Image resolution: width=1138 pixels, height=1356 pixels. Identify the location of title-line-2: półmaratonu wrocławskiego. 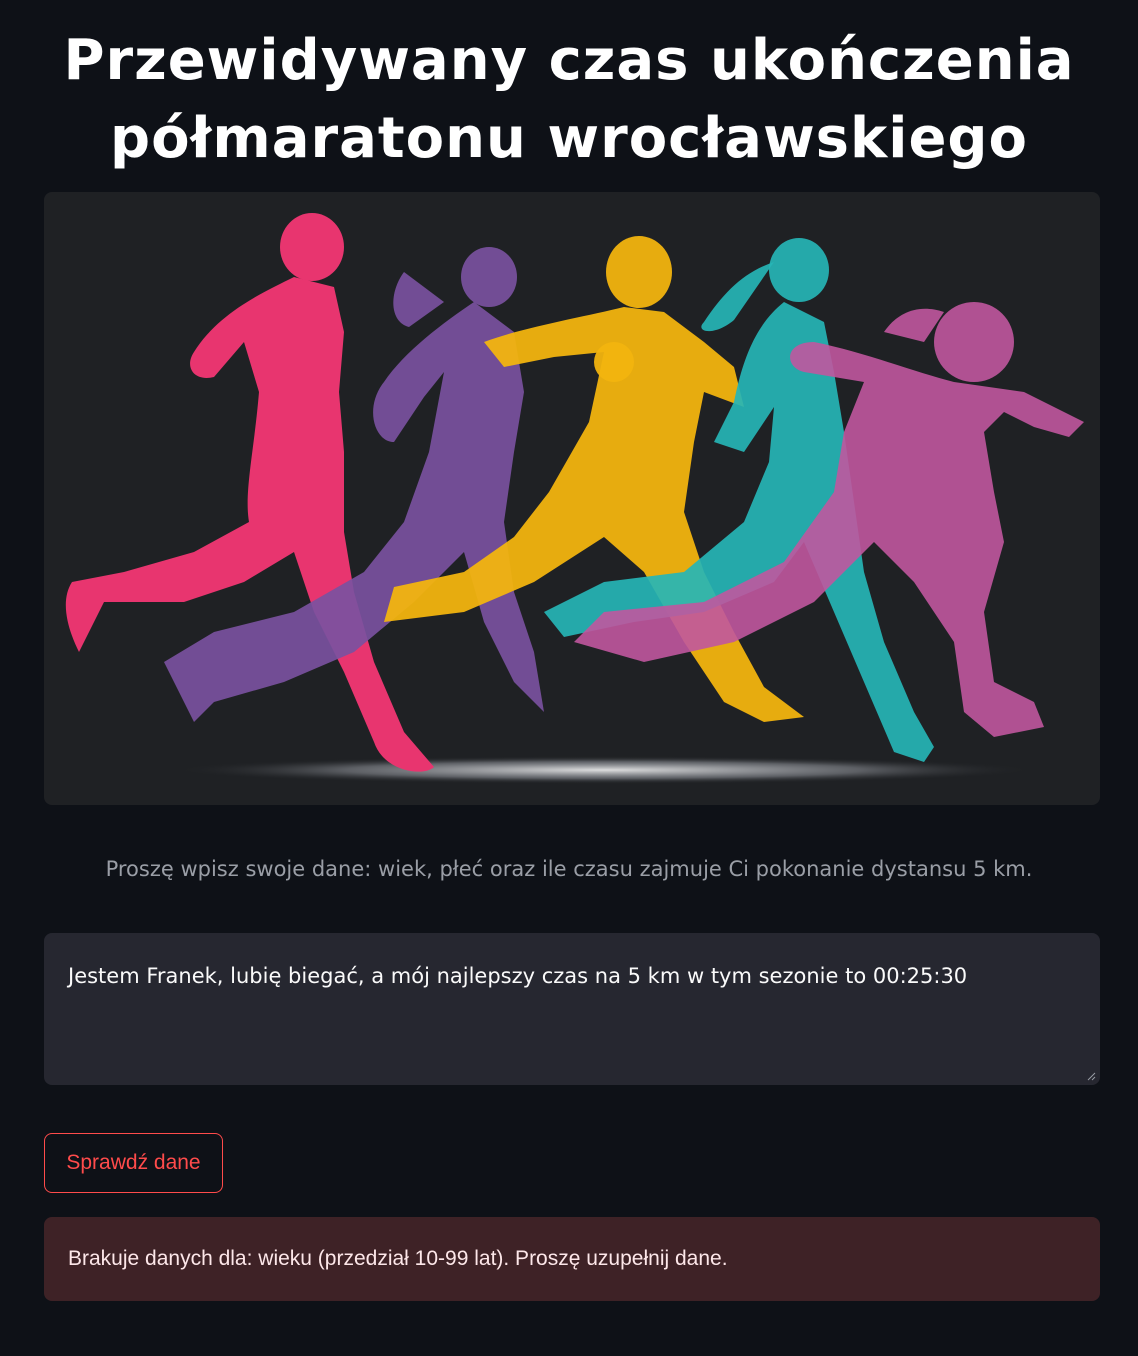
(569, 138).